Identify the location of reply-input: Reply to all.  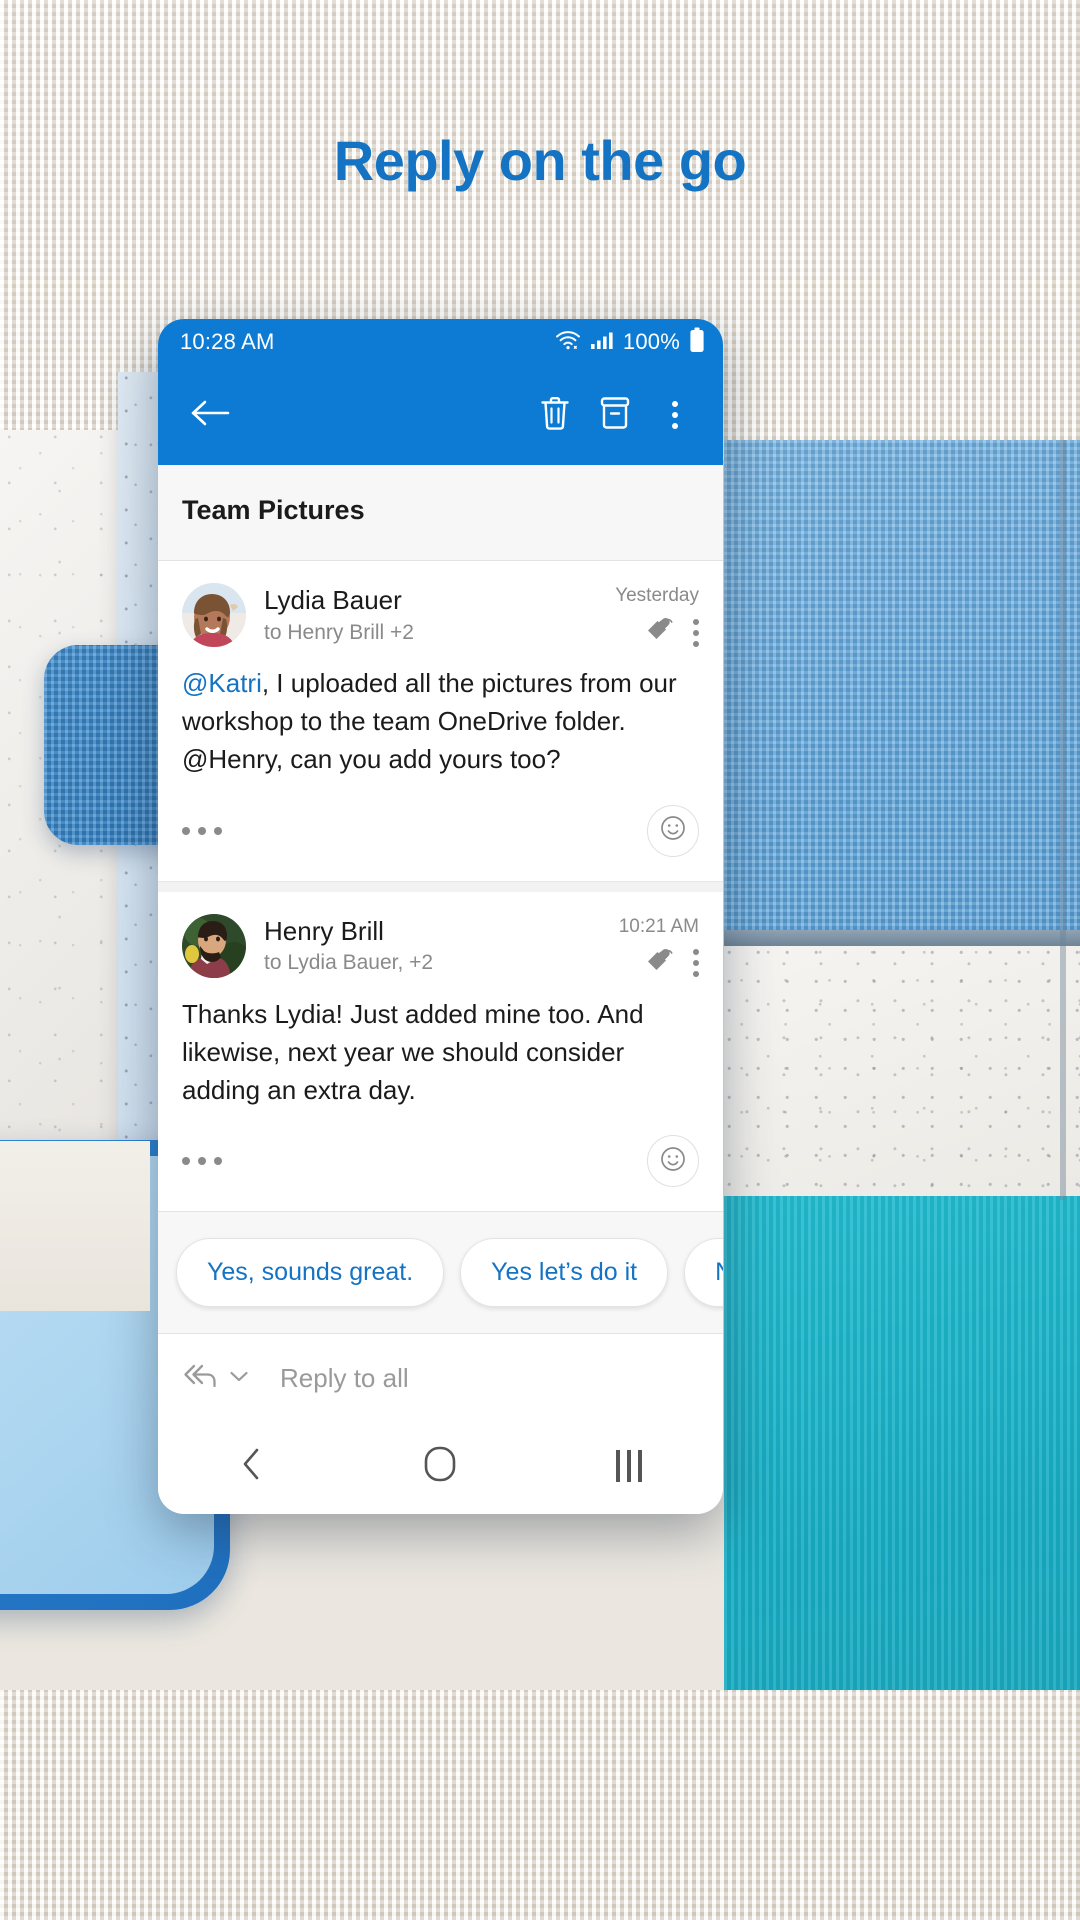
(329, 1378).